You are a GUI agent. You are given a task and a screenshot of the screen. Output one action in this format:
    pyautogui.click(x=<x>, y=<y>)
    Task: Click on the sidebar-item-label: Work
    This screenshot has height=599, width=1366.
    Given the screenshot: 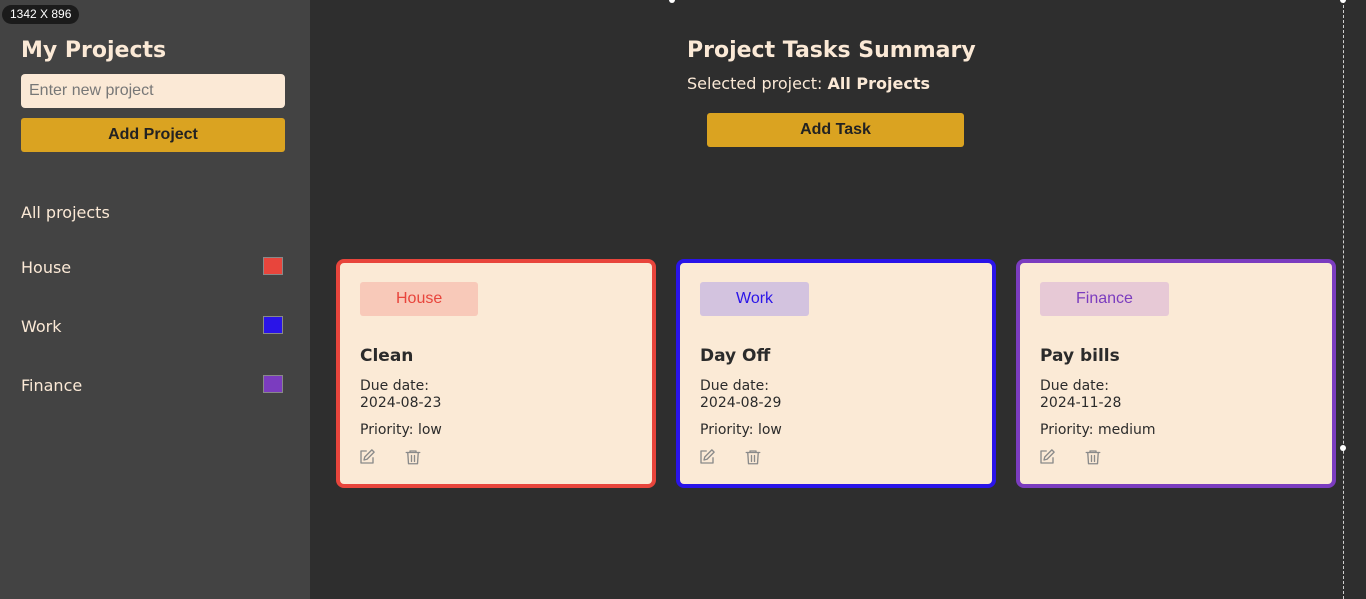 What is the action you would take?
    pyautogui.click(x=41, y=326)
    